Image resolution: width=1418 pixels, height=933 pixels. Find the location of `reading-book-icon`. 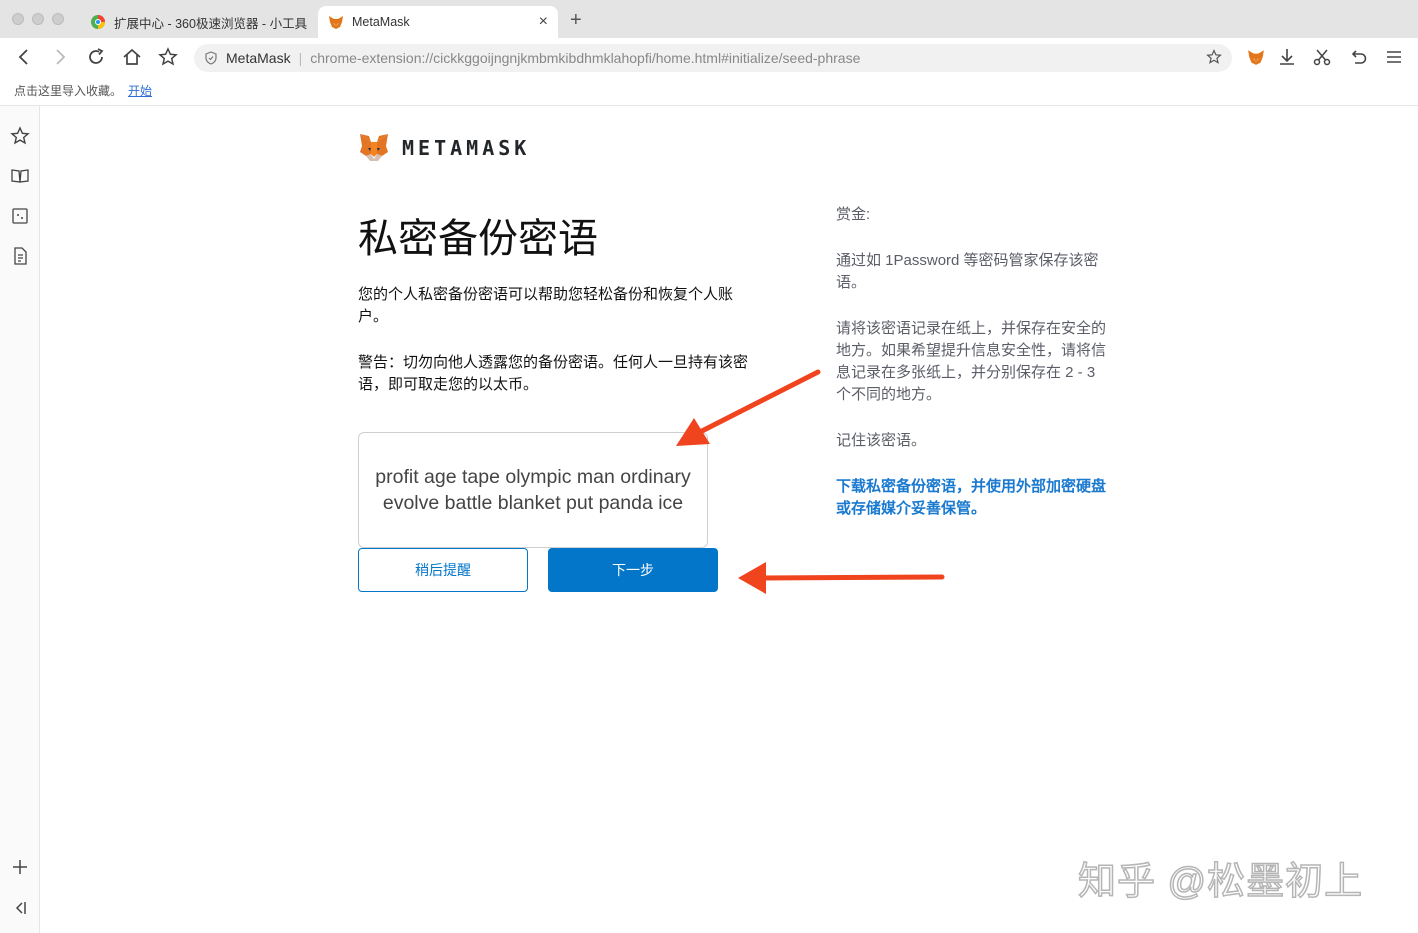

reading-book-icon is located at coordinates (20, 176).